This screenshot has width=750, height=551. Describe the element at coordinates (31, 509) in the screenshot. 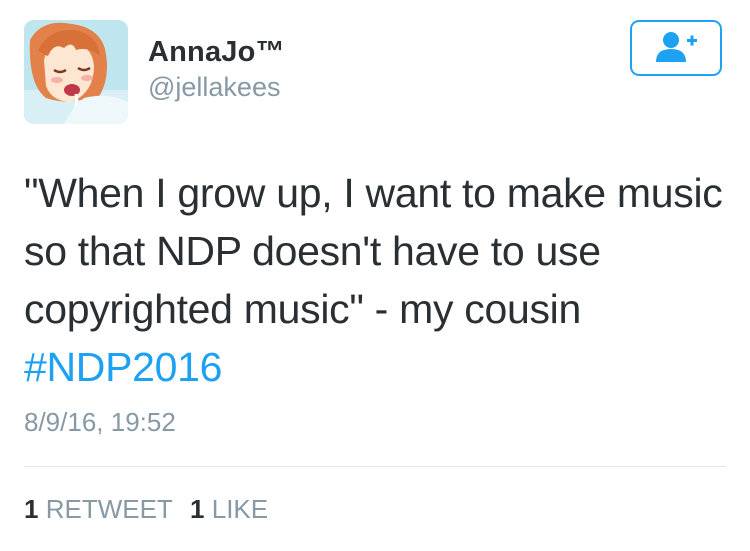

I see `retweets-count: 1` at that location.